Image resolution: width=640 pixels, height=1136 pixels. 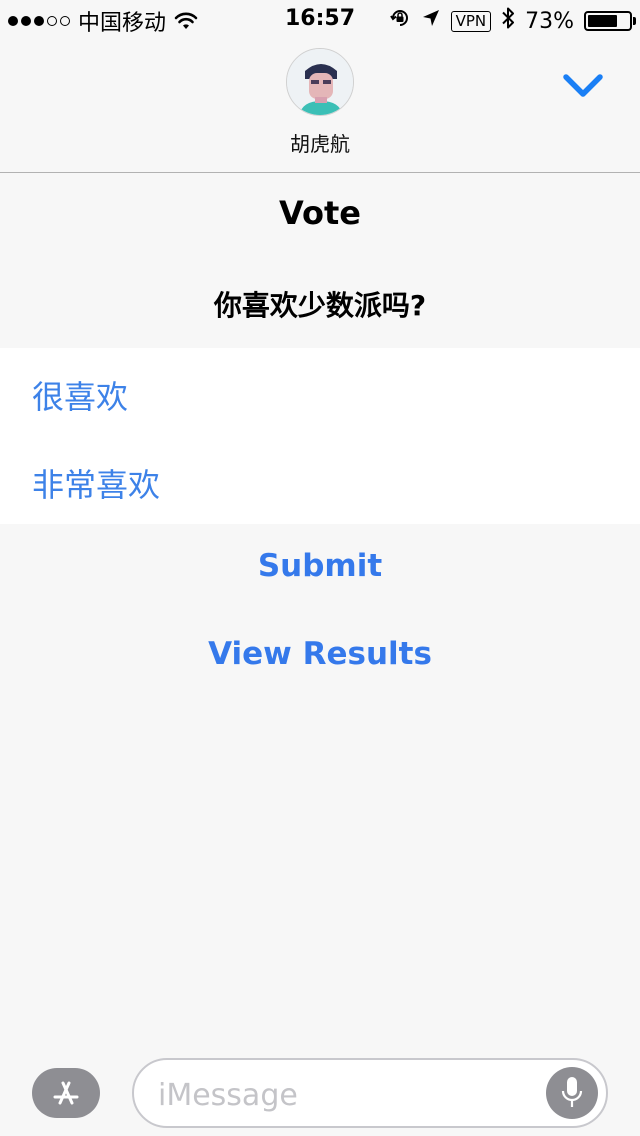 What do you see at coordinates (320, 654) in the screenshot?
I see `view-results-button: View Results` at bounding box center [320, 654].